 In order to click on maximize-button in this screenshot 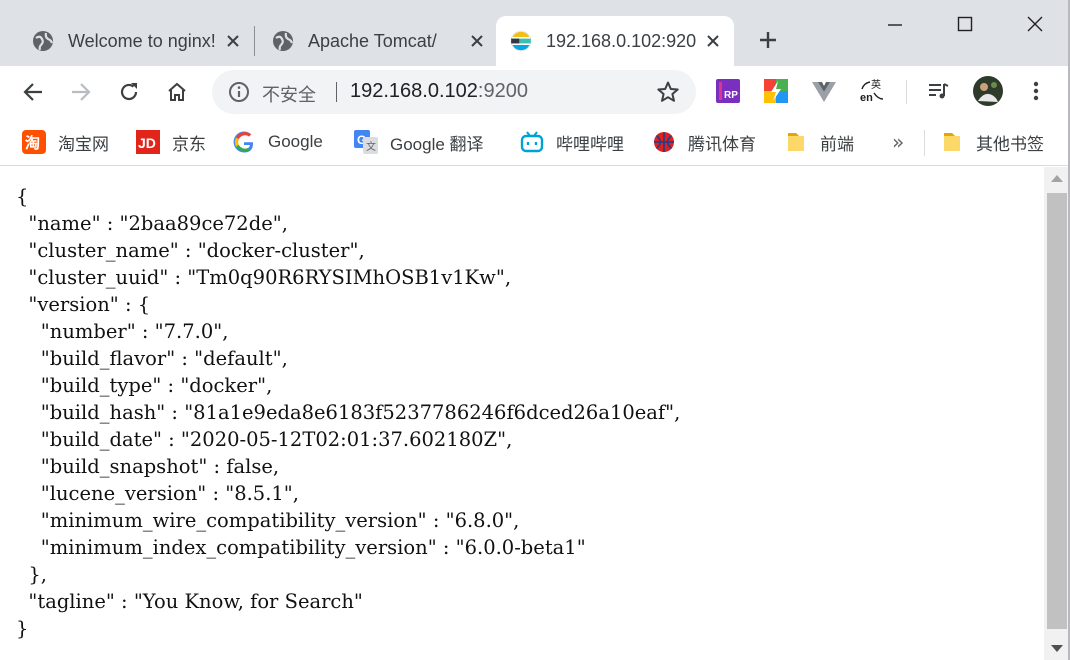, I will do `click(965, 24)`.